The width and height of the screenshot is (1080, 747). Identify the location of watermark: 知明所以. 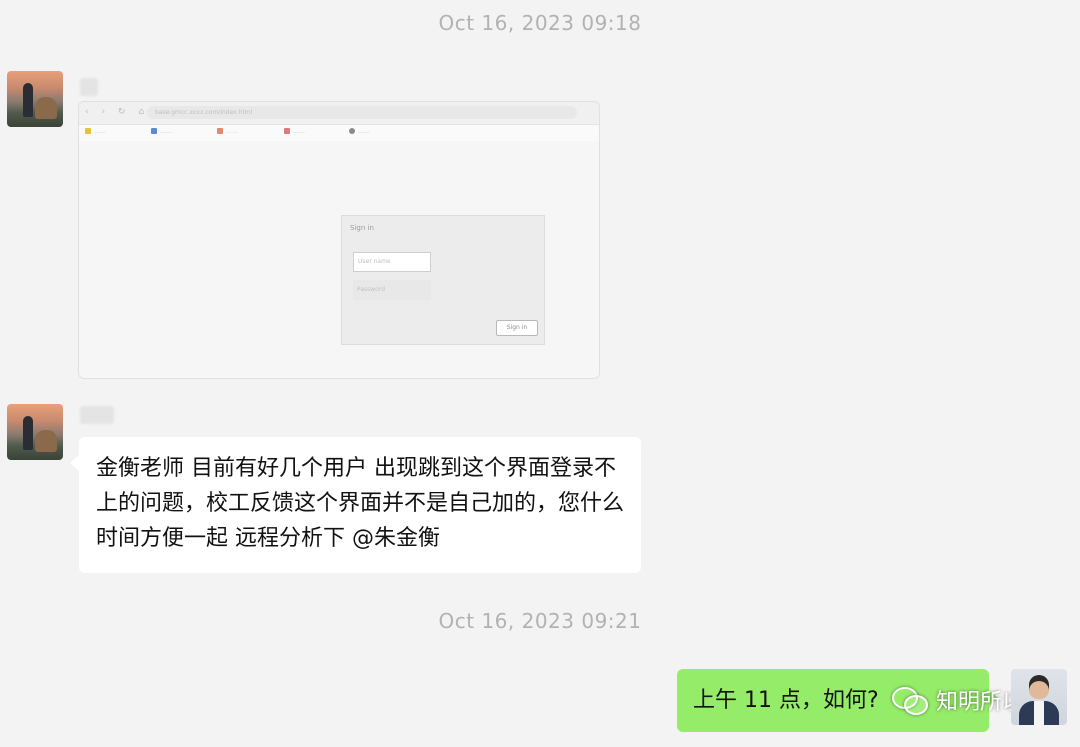
(958, 700).